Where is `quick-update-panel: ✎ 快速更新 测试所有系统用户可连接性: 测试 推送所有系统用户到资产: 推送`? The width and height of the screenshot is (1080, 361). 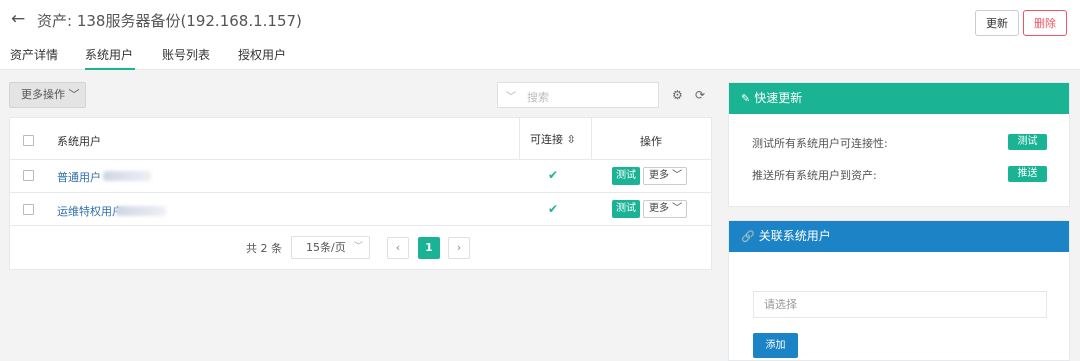
quick-update-panel: ✎ 快速更新 测试所有系统用户可连接性: 测试 推送所有系统用户到资产: 推送 is located at coordinates (899, 144).